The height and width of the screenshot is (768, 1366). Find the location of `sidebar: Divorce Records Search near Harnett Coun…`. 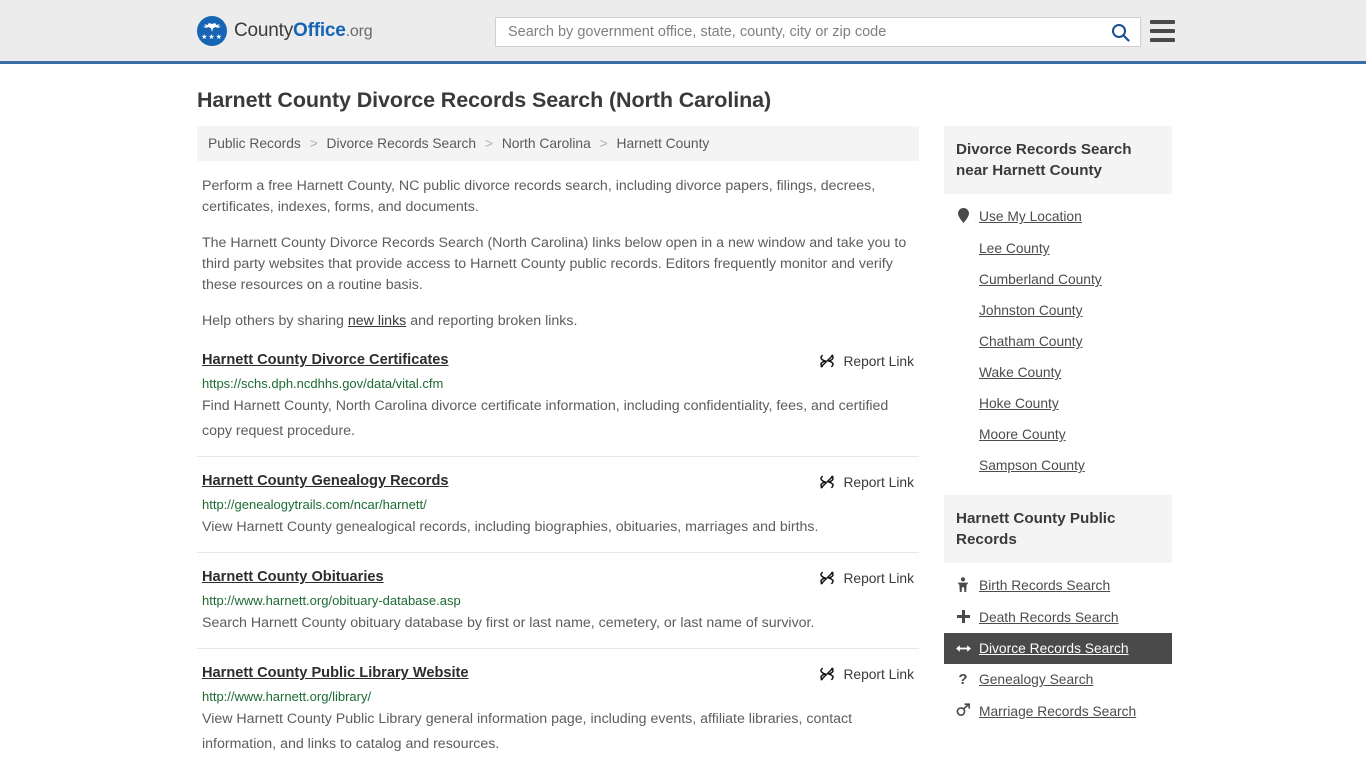

sidebar: Divorce Records Search near Harnett Coun… is located at coordinates (1058, 447).